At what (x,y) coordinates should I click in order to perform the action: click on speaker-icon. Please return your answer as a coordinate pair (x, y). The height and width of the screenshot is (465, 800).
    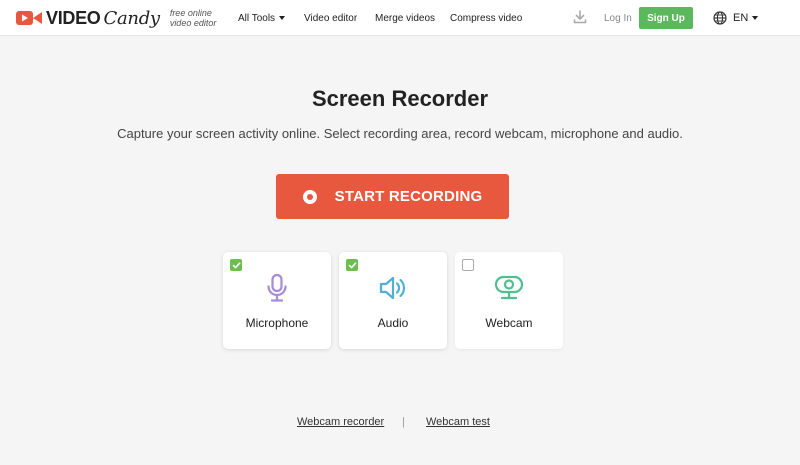
    Looking at the image, I should click on (392, 288).